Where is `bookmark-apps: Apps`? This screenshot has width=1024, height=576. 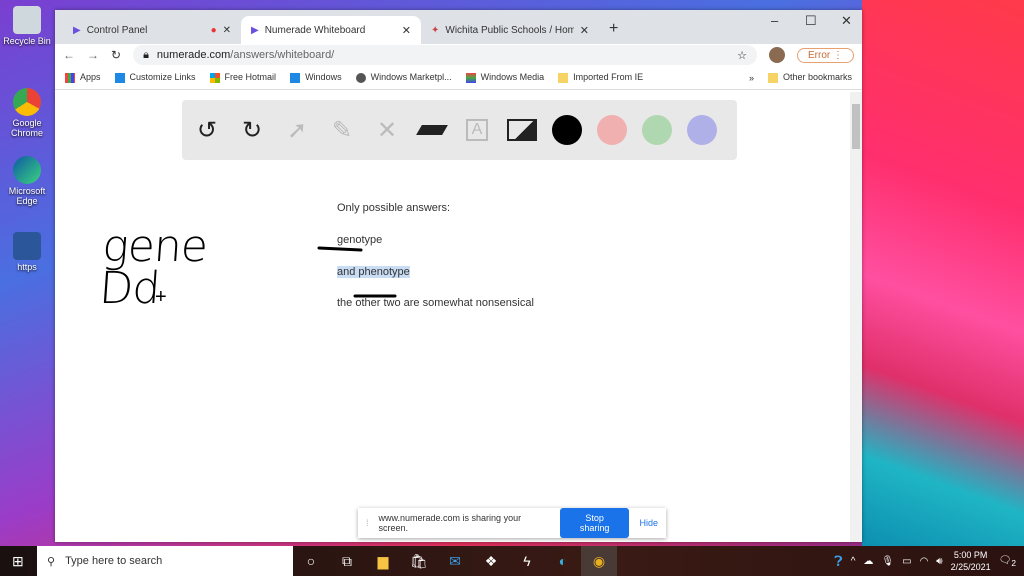
bookmark-apps: Apps is located at coordinates (83, 77).